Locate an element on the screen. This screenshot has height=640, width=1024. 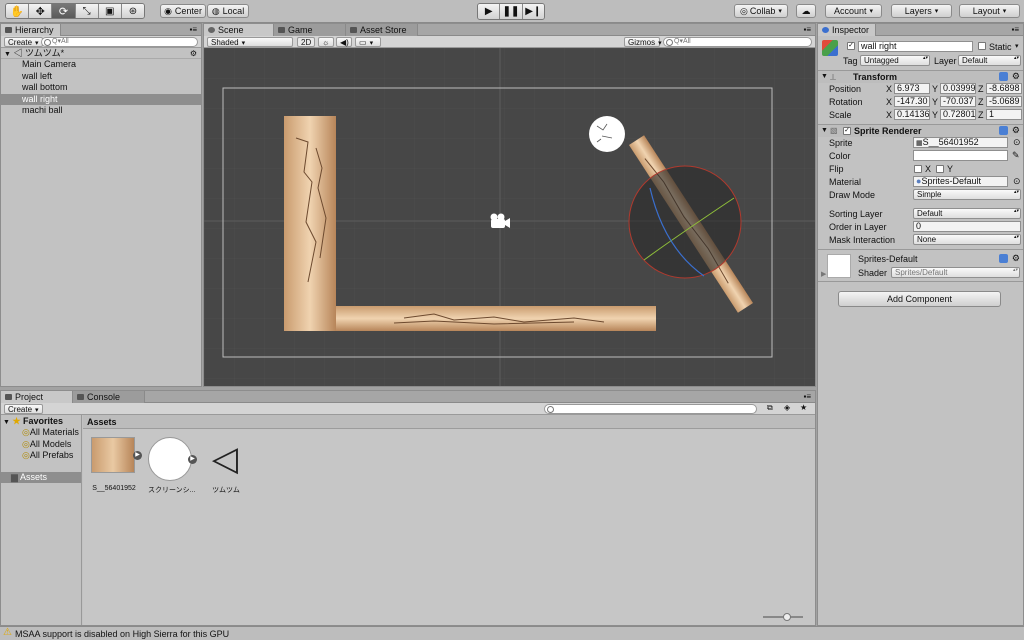
layers-dropdown: Layers is located at coordinates (921, 11).